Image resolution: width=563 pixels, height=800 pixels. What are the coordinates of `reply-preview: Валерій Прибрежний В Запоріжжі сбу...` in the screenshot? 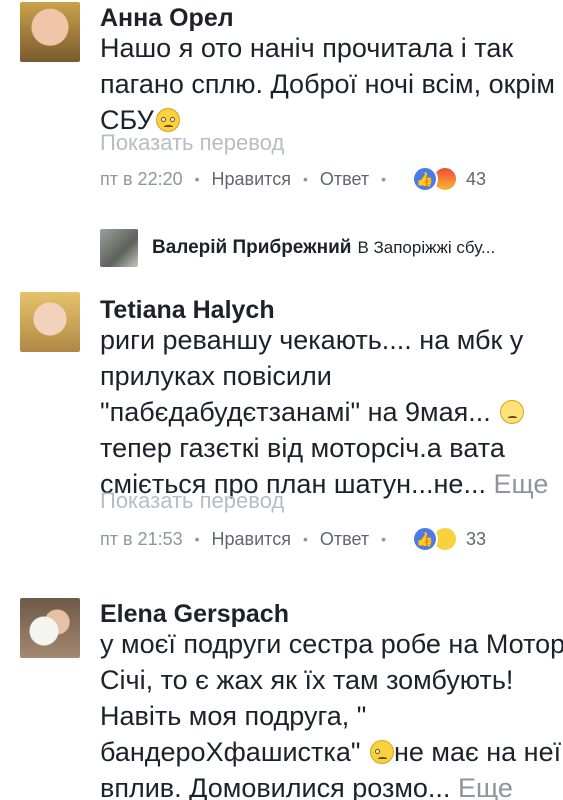 It's located at (297, 248).